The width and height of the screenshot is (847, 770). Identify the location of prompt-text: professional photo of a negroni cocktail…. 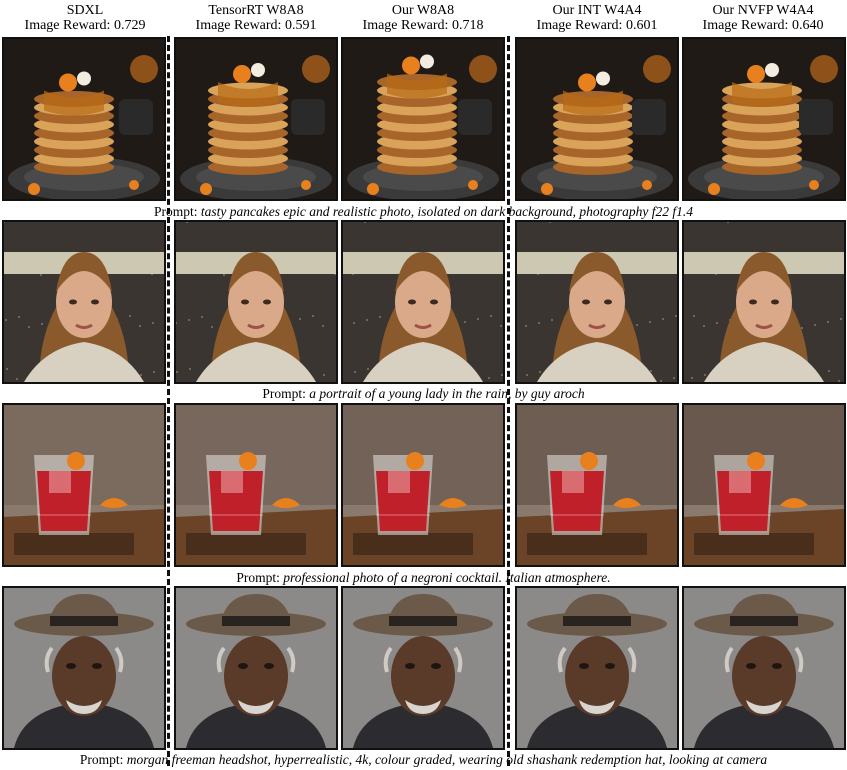
(447, 577).